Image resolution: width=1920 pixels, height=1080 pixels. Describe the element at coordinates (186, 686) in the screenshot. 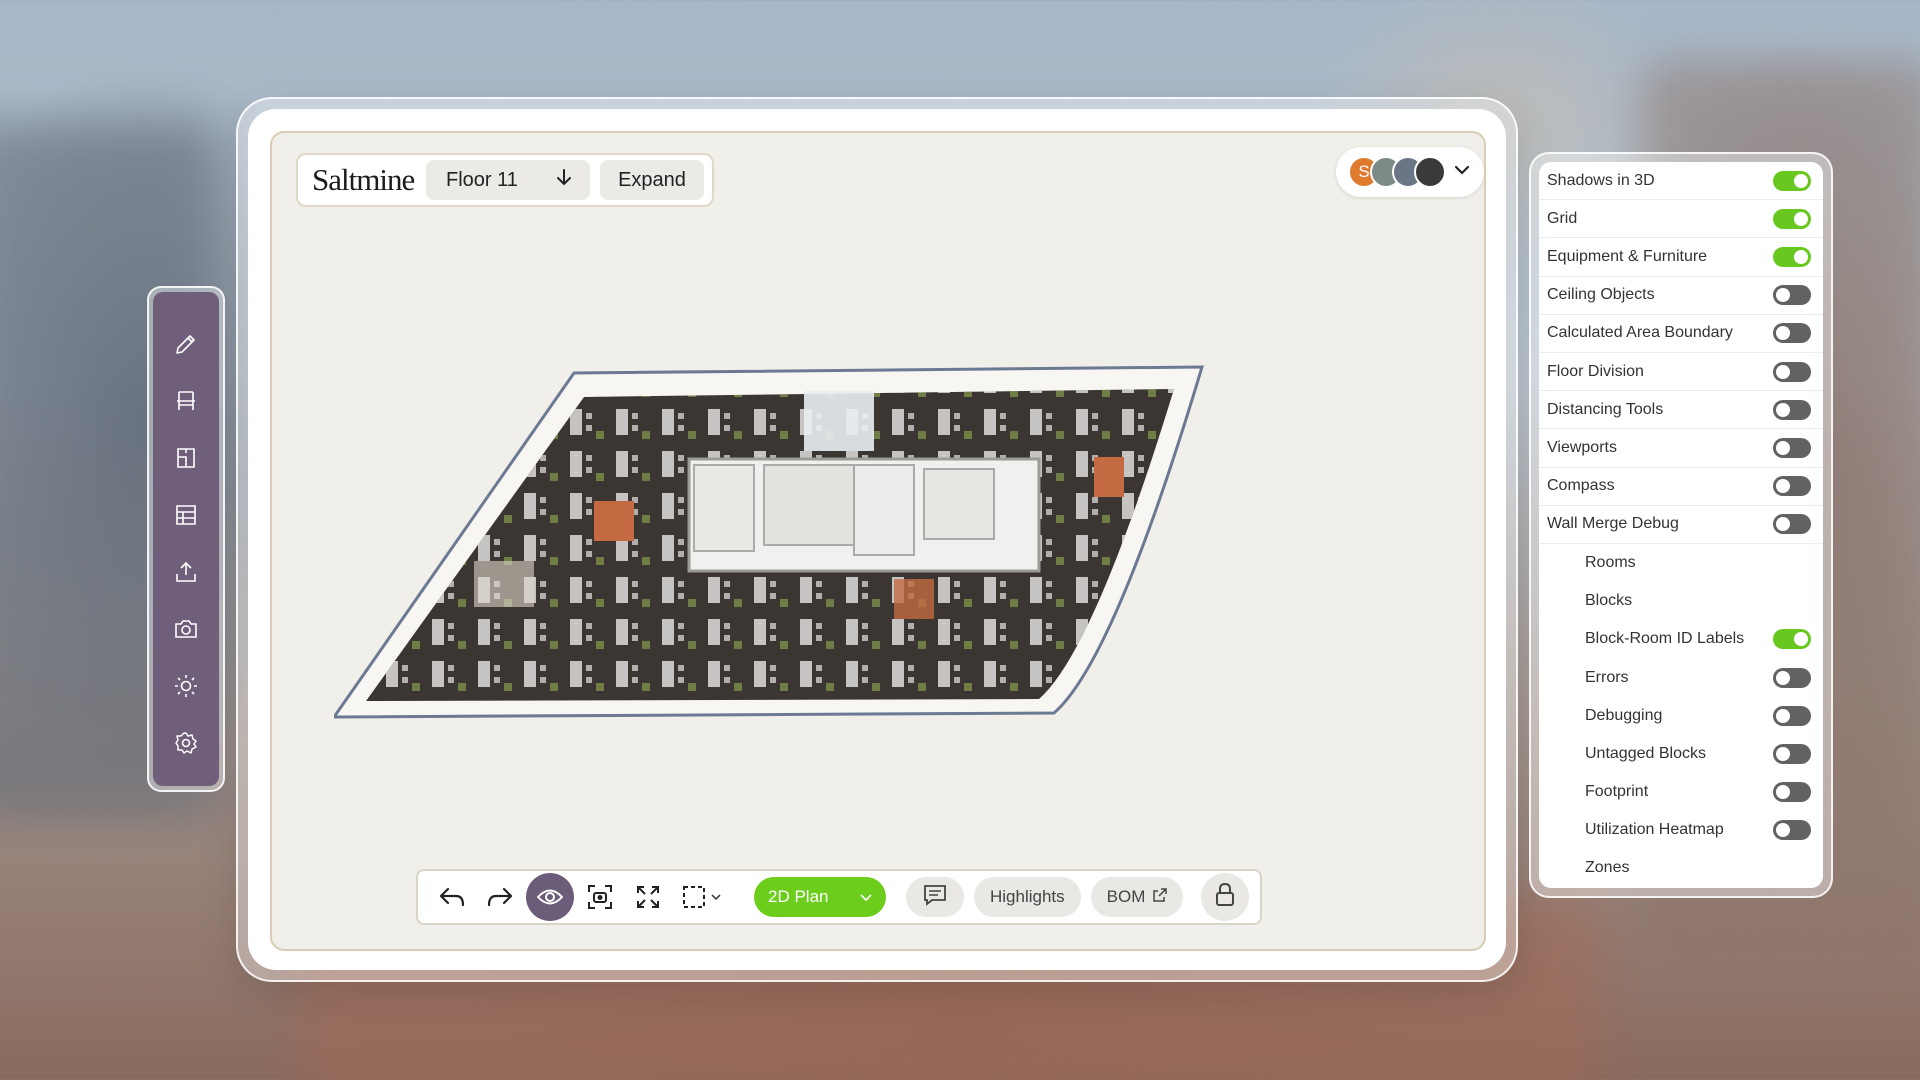

I see `sun-icon` at that location.